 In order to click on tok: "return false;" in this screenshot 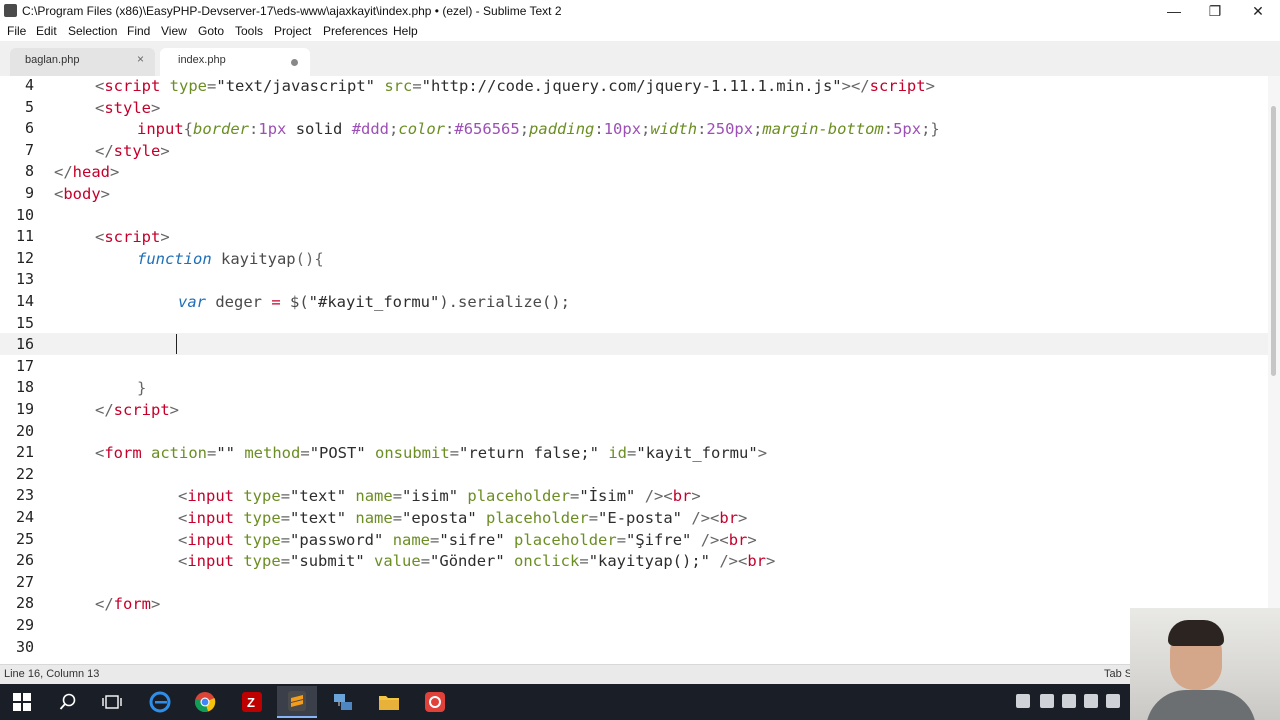, I will do `click(529, 453)`.